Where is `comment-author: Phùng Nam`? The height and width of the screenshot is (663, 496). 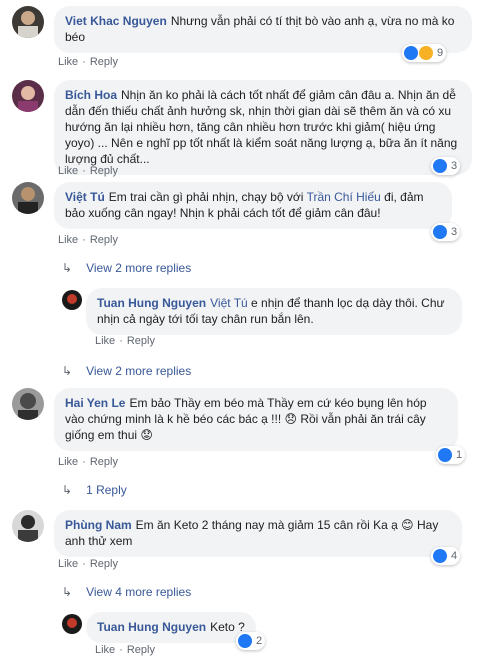
comment-author: Phùng Nam is located at coordinates (98, 525).